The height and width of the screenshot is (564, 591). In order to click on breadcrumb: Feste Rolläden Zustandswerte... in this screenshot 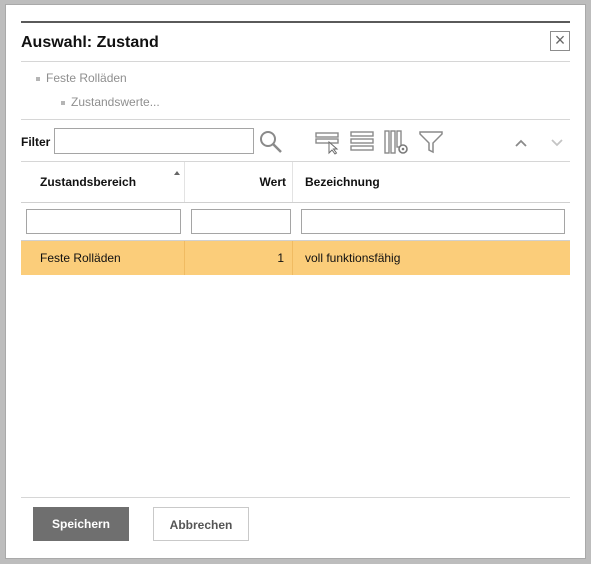, I will do `click(295, 91)`.